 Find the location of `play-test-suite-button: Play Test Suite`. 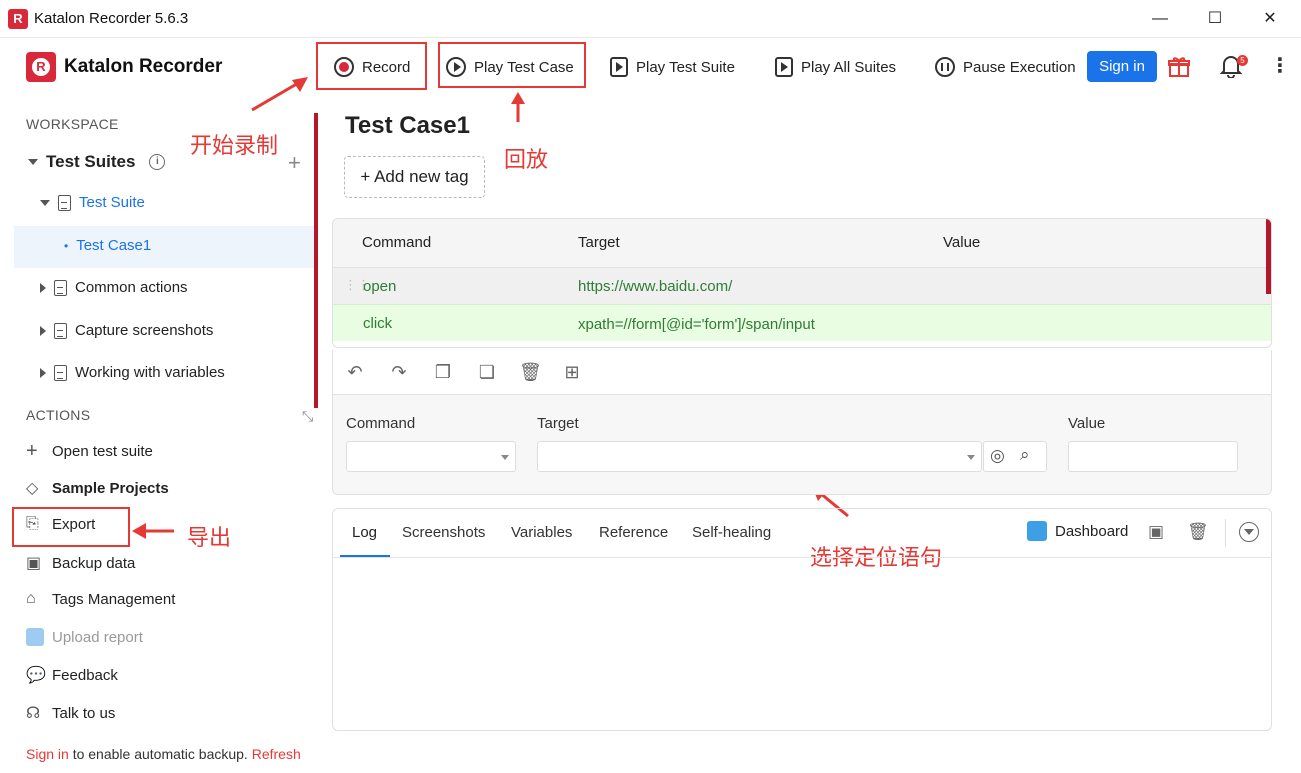

play-test-suite-button: Play Test Suite is located at coordinates (672, 67).